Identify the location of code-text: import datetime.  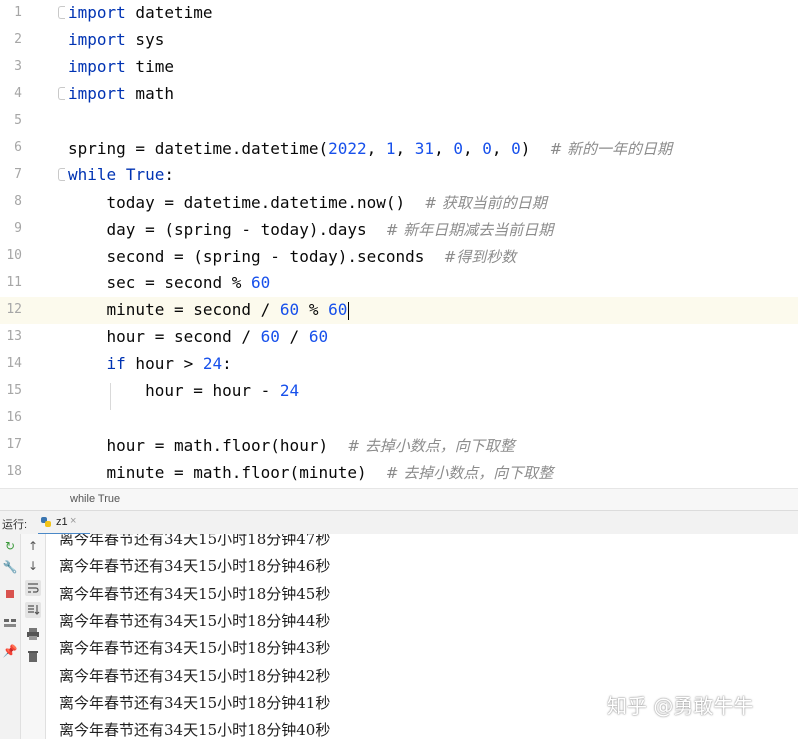
(140, 12).